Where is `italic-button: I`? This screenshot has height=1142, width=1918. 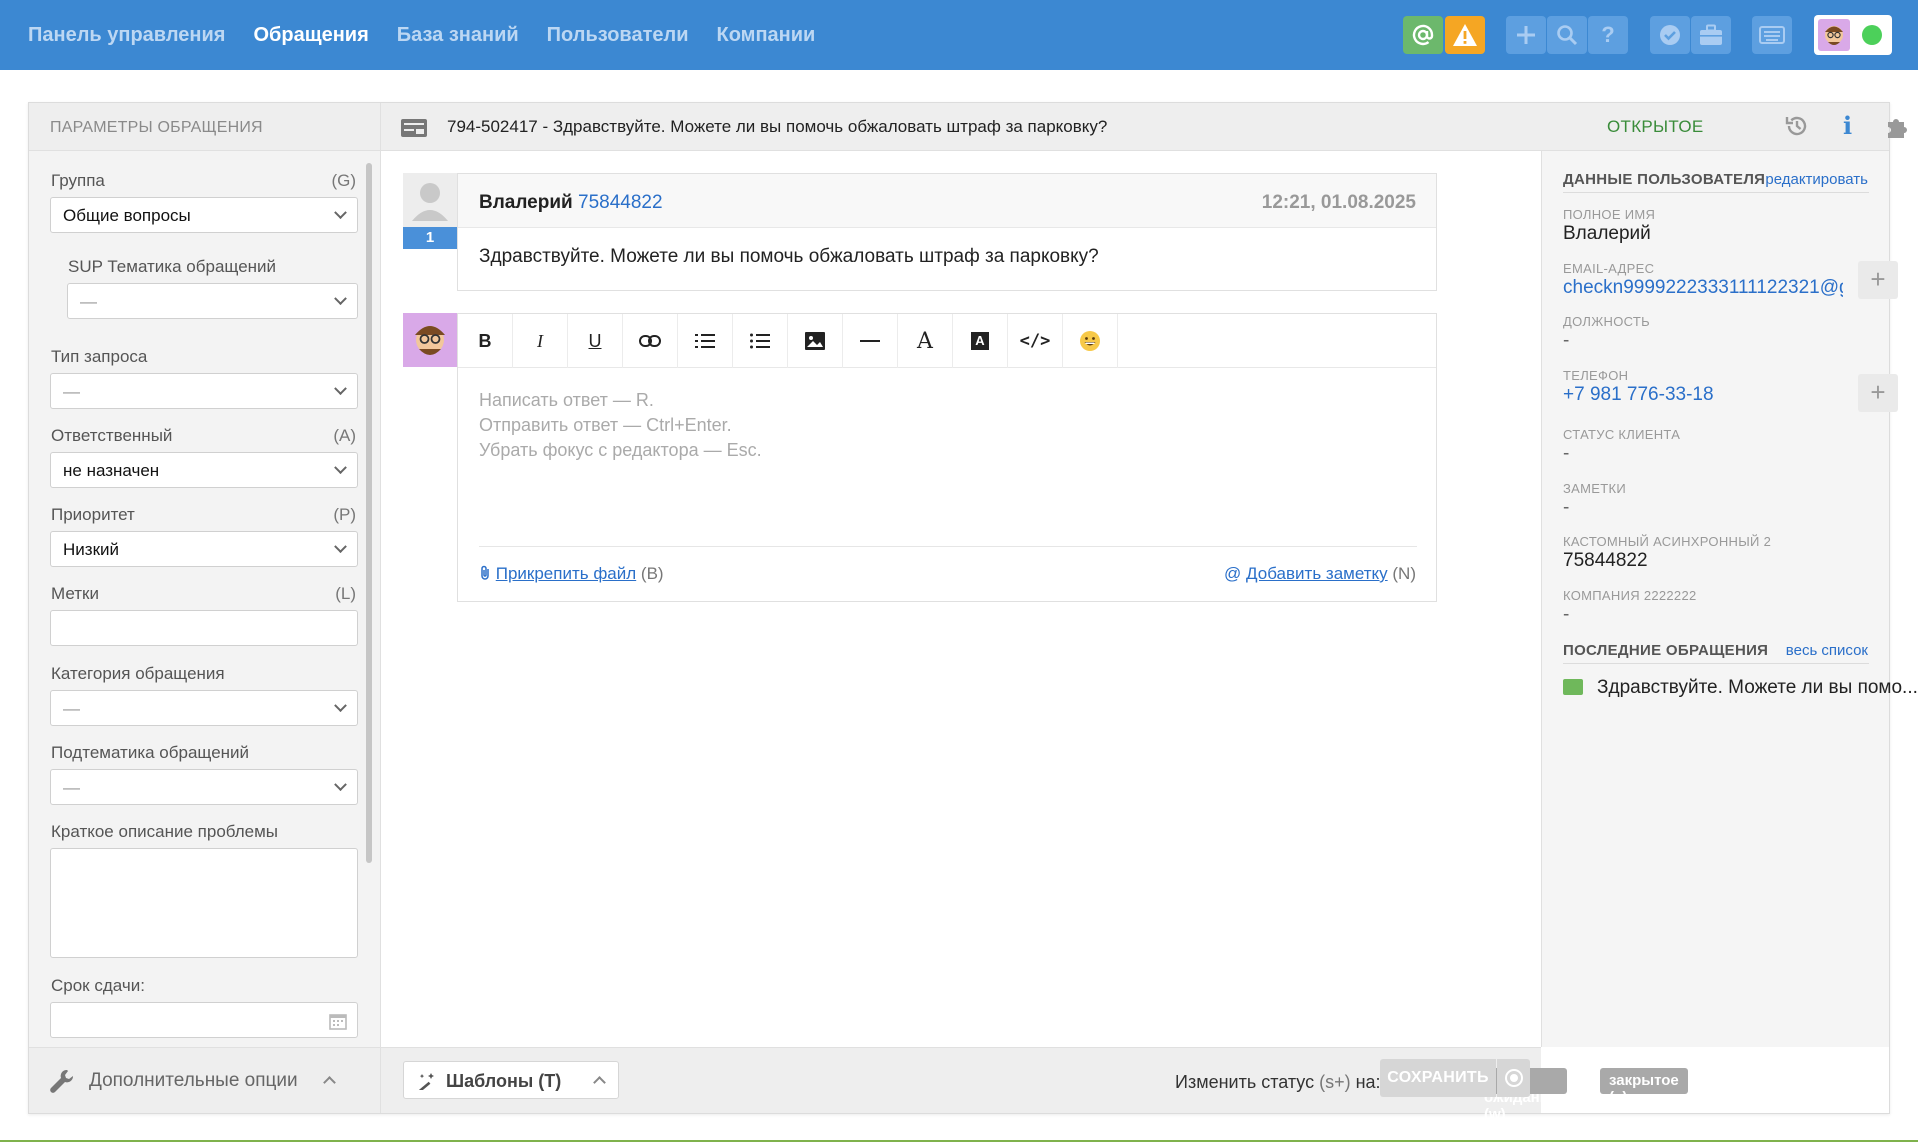 italic-button: I is located at coordinates (540, 341).